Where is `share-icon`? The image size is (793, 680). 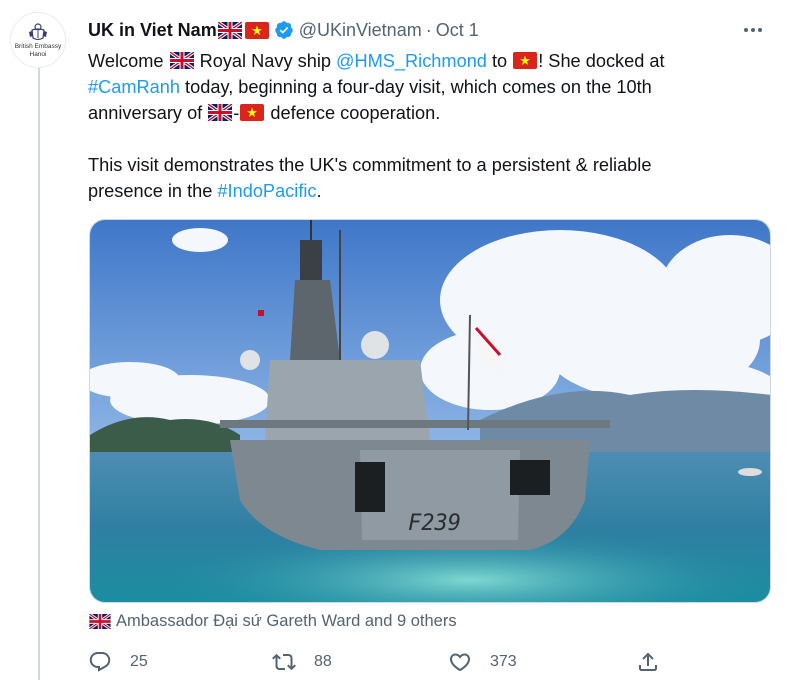 share-icon is located at coordinates (648, 661).